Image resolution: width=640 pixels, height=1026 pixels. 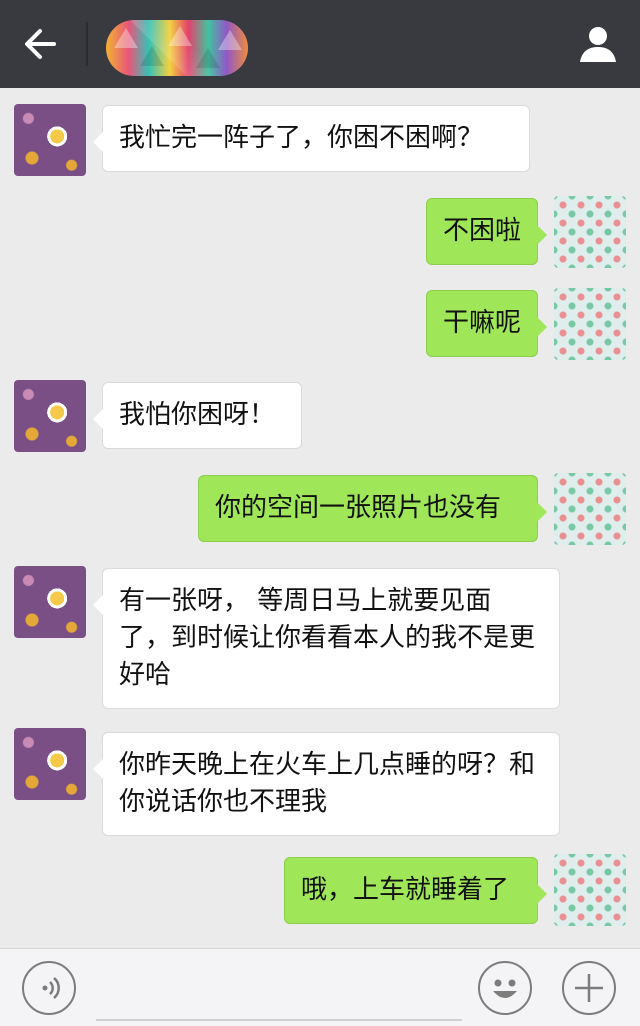 I want to click on voice-icon, so click(x=51, y=988).